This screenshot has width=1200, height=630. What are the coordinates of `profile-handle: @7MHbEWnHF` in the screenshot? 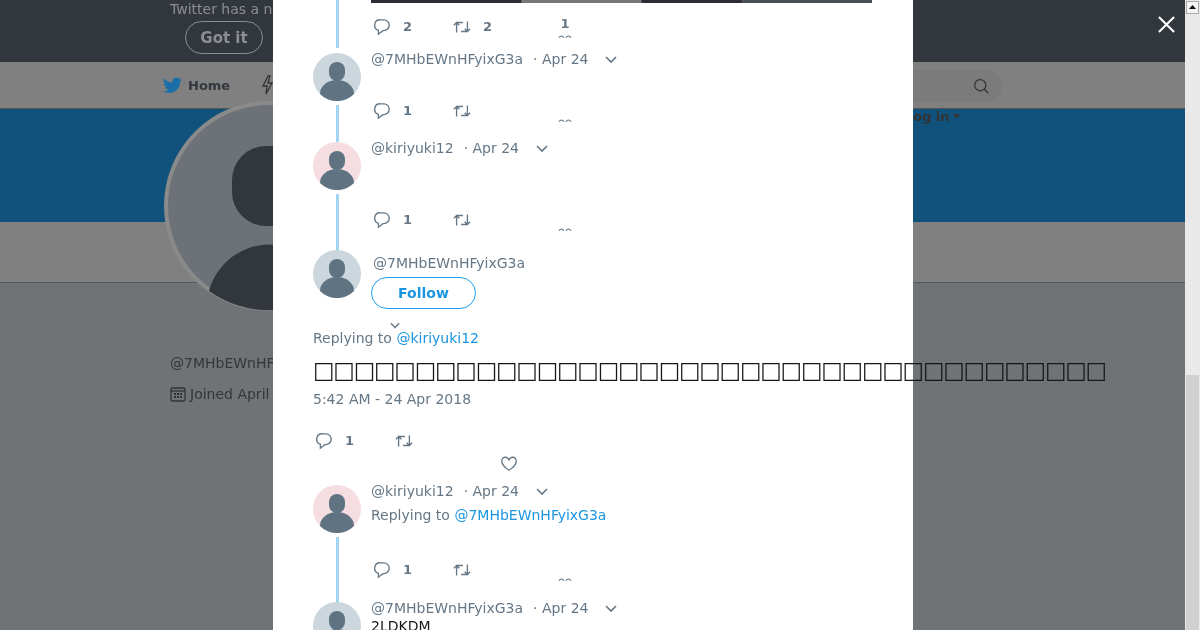 It's located at (222, 363).